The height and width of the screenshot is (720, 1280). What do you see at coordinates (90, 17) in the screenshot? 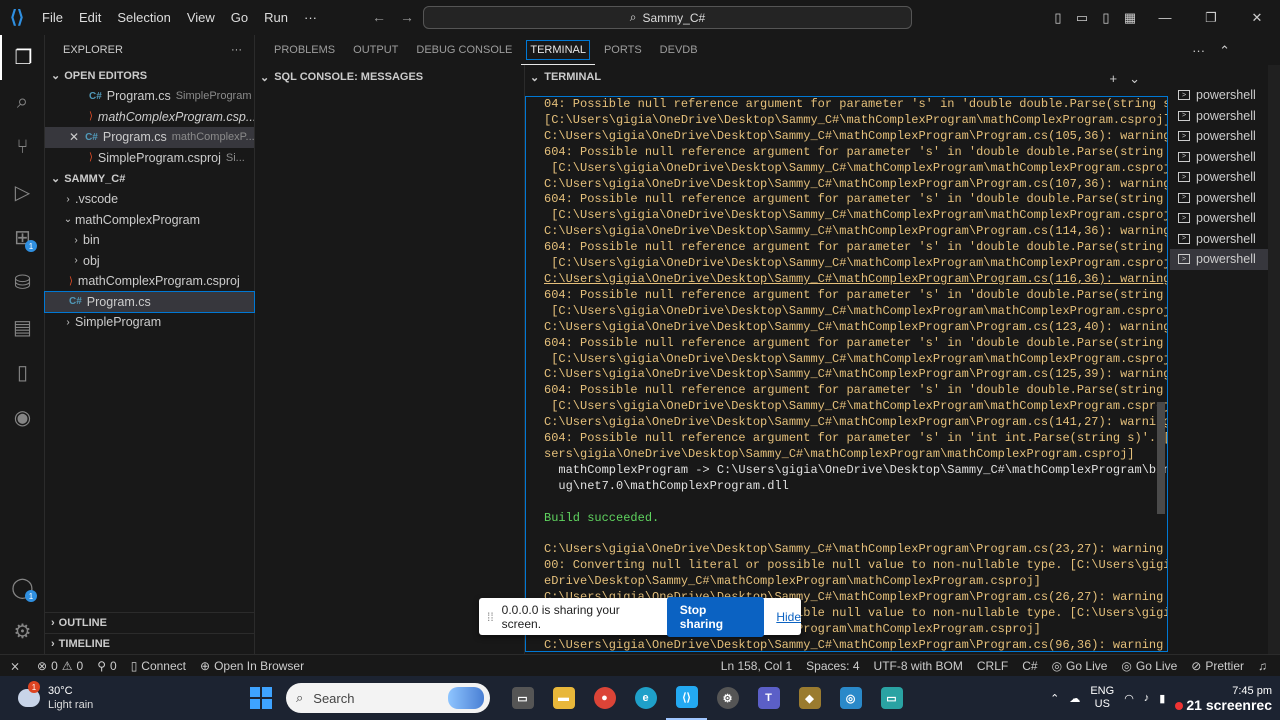
I see `menu-edit: Edit` at bounding box center [90, 17].